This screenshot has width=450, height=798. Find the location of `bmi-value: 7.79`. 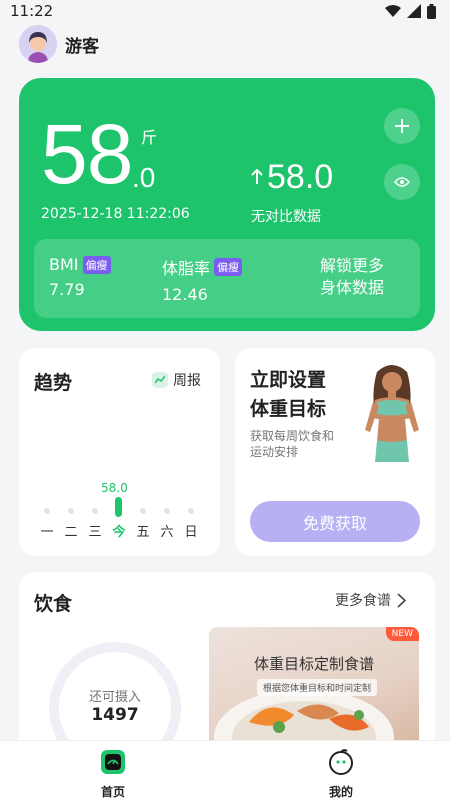

bmi-value: 7.79 is located at coordinates (67, 289).